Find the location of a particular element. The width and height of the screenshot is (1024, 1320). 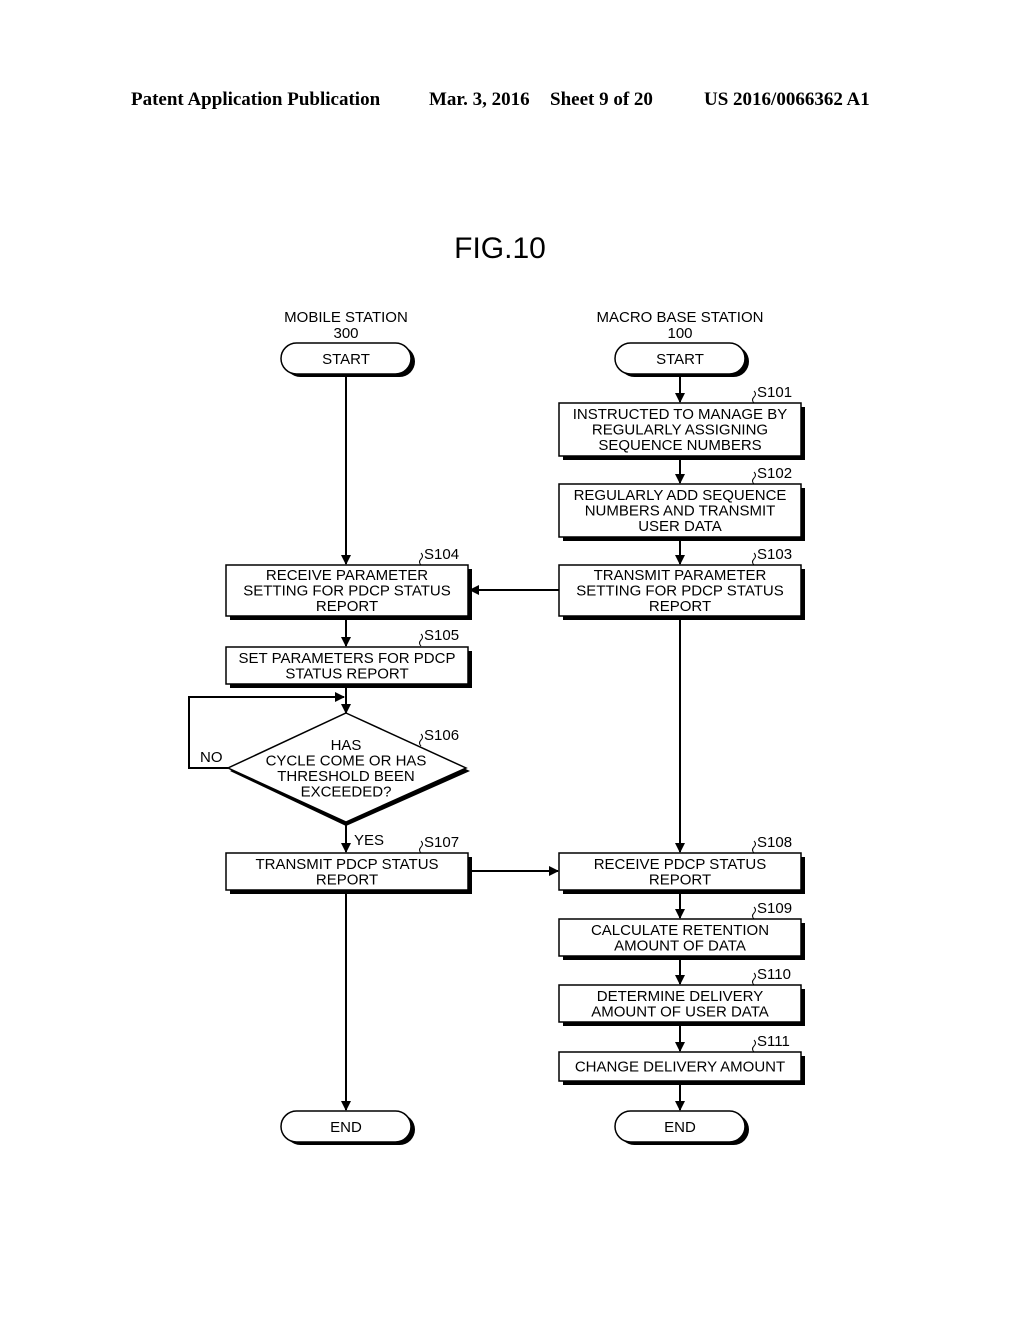

branch-label-no: NO is located at coordinates (211, 757).